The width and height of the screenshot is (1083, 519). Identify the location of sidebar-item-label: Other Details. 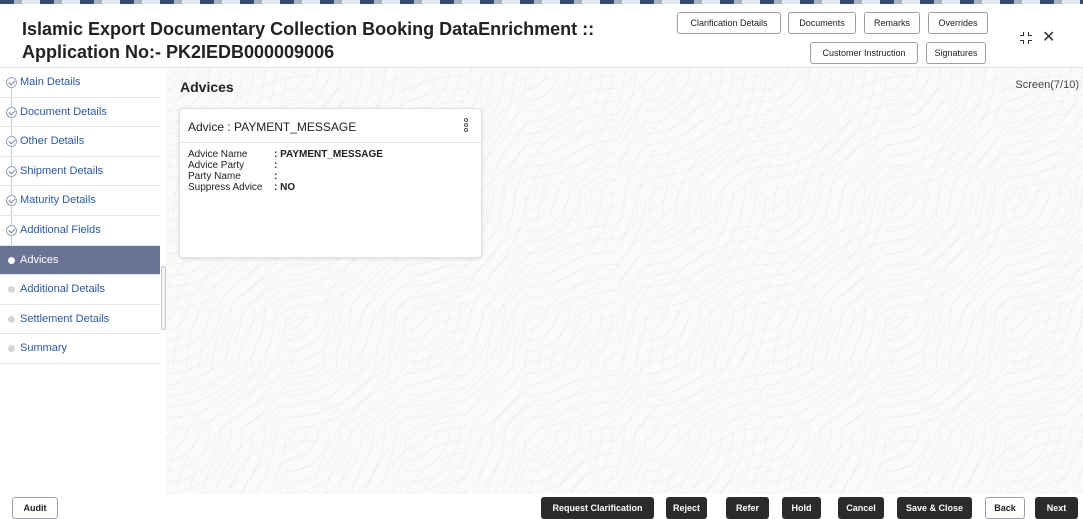
(52, 141).